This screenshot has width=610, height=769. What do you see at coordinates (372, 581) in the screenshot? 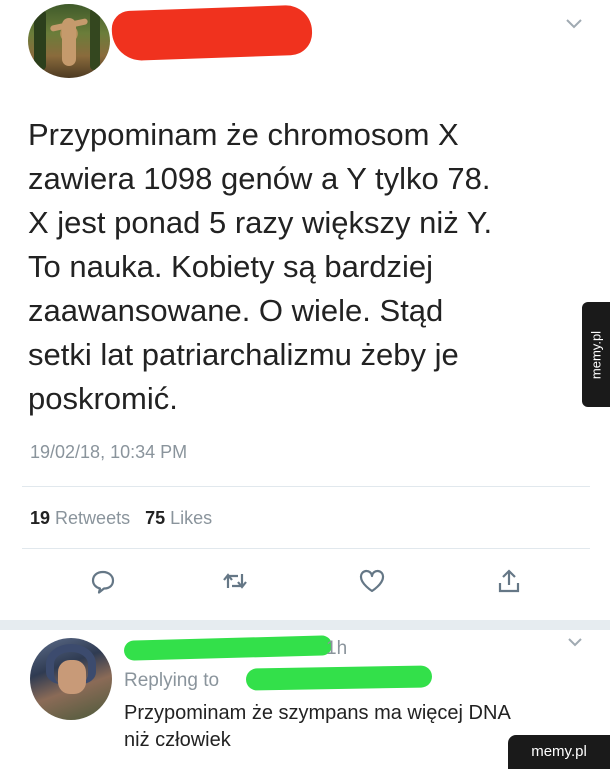
I see `like-icon` at bounding box center [372, 581].